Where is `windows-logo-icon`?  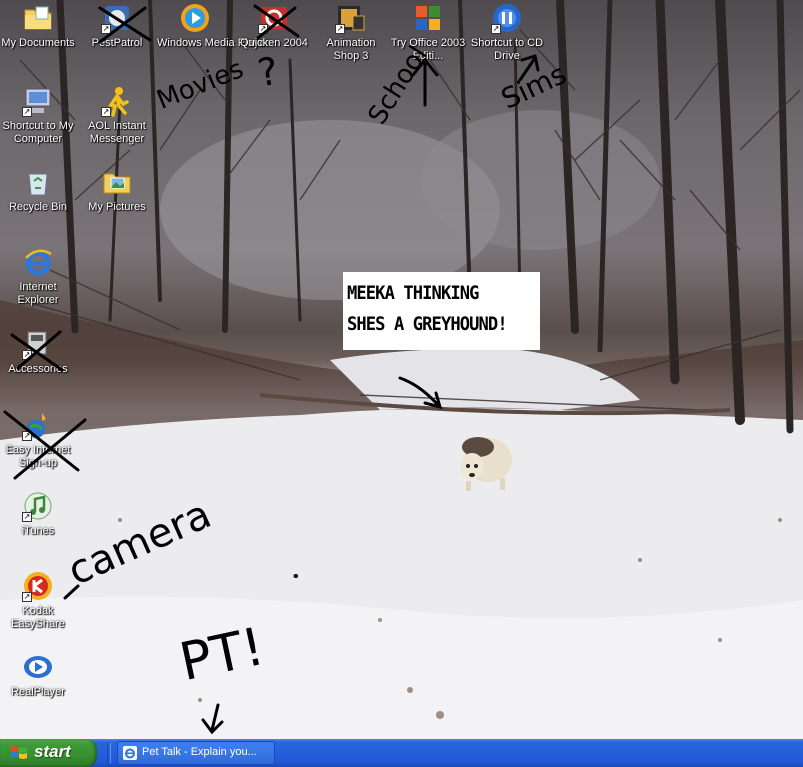 windows-logo-icon is located at coordinates (19, 752).